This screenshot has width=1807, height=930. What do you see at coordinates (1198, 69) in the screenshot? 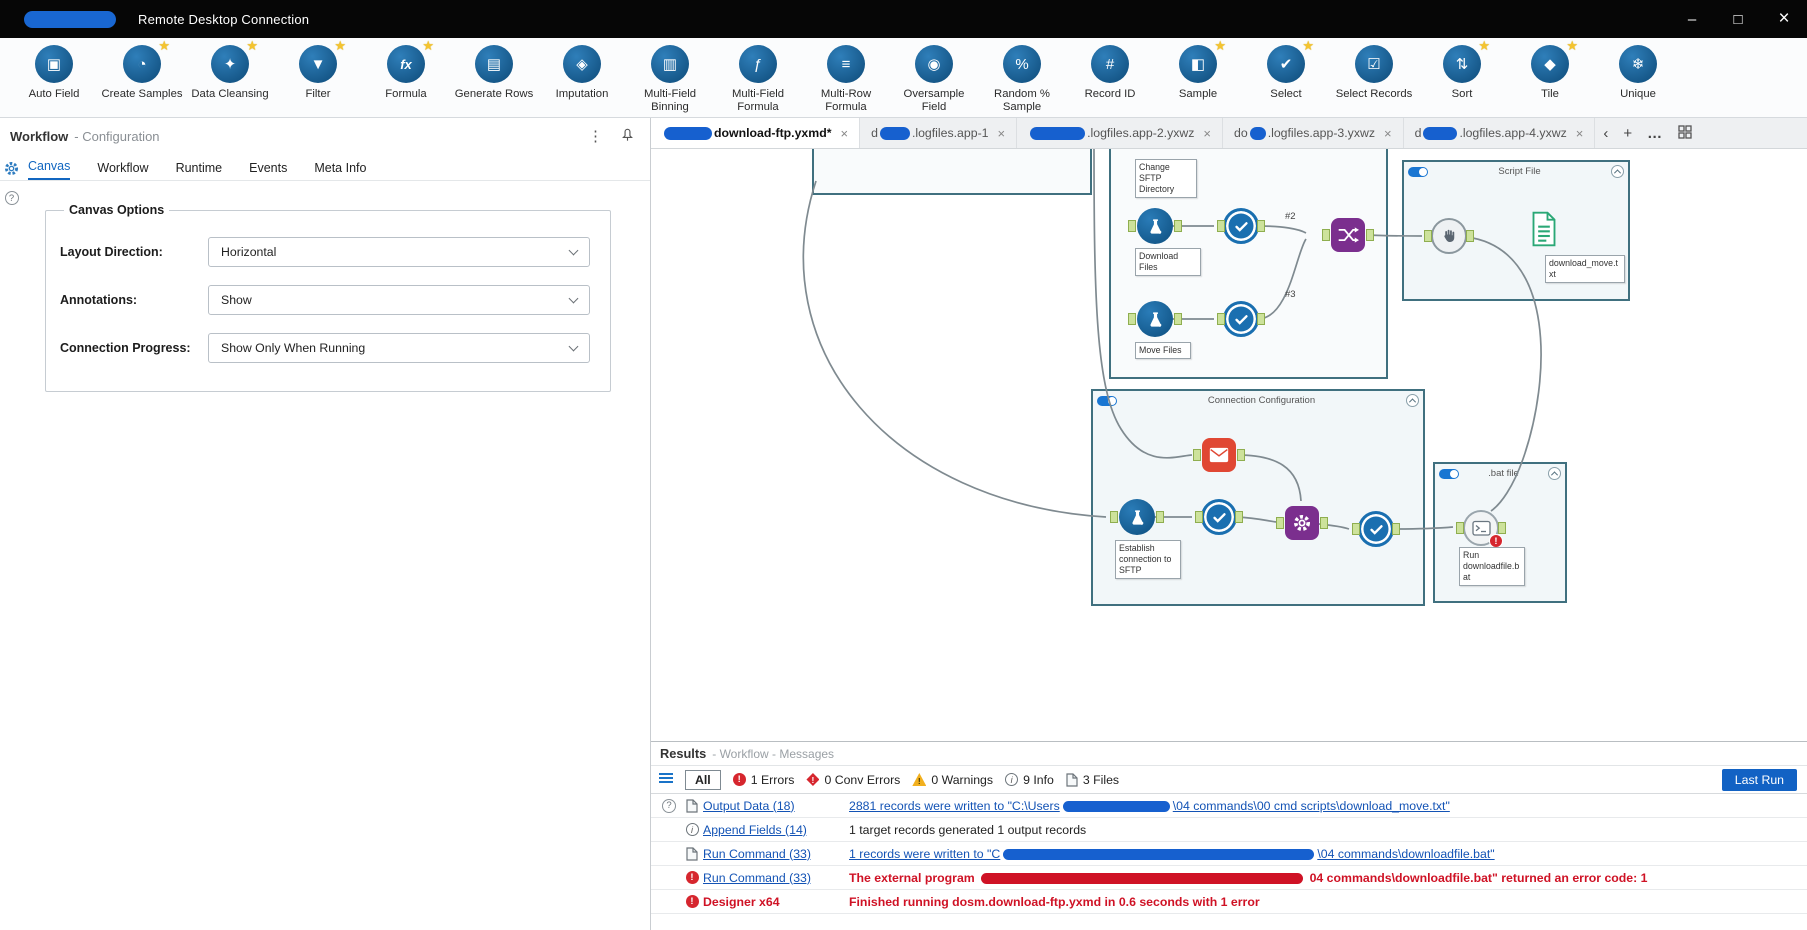
I see `palette-tool-sample: ◧ ★ Sample` at bounding box center [1198, 69].